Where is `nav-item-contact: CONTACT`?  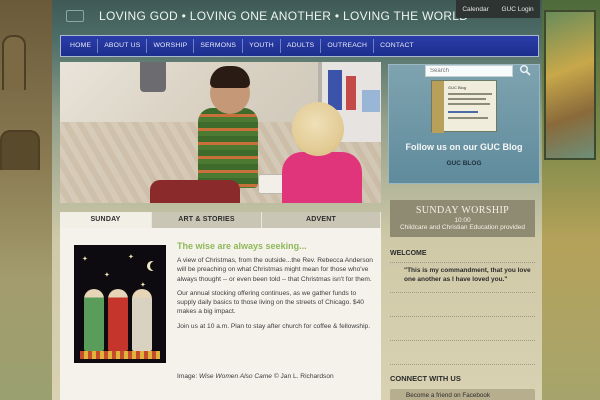
nav-item-contact: CONTACT is located at coordinates (397, 46).